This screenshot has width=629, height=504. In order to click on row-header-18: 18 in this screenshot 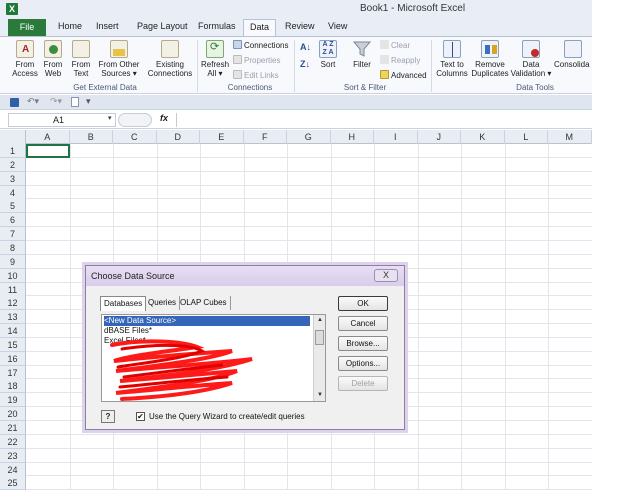, I will do `click(13, 386)`.